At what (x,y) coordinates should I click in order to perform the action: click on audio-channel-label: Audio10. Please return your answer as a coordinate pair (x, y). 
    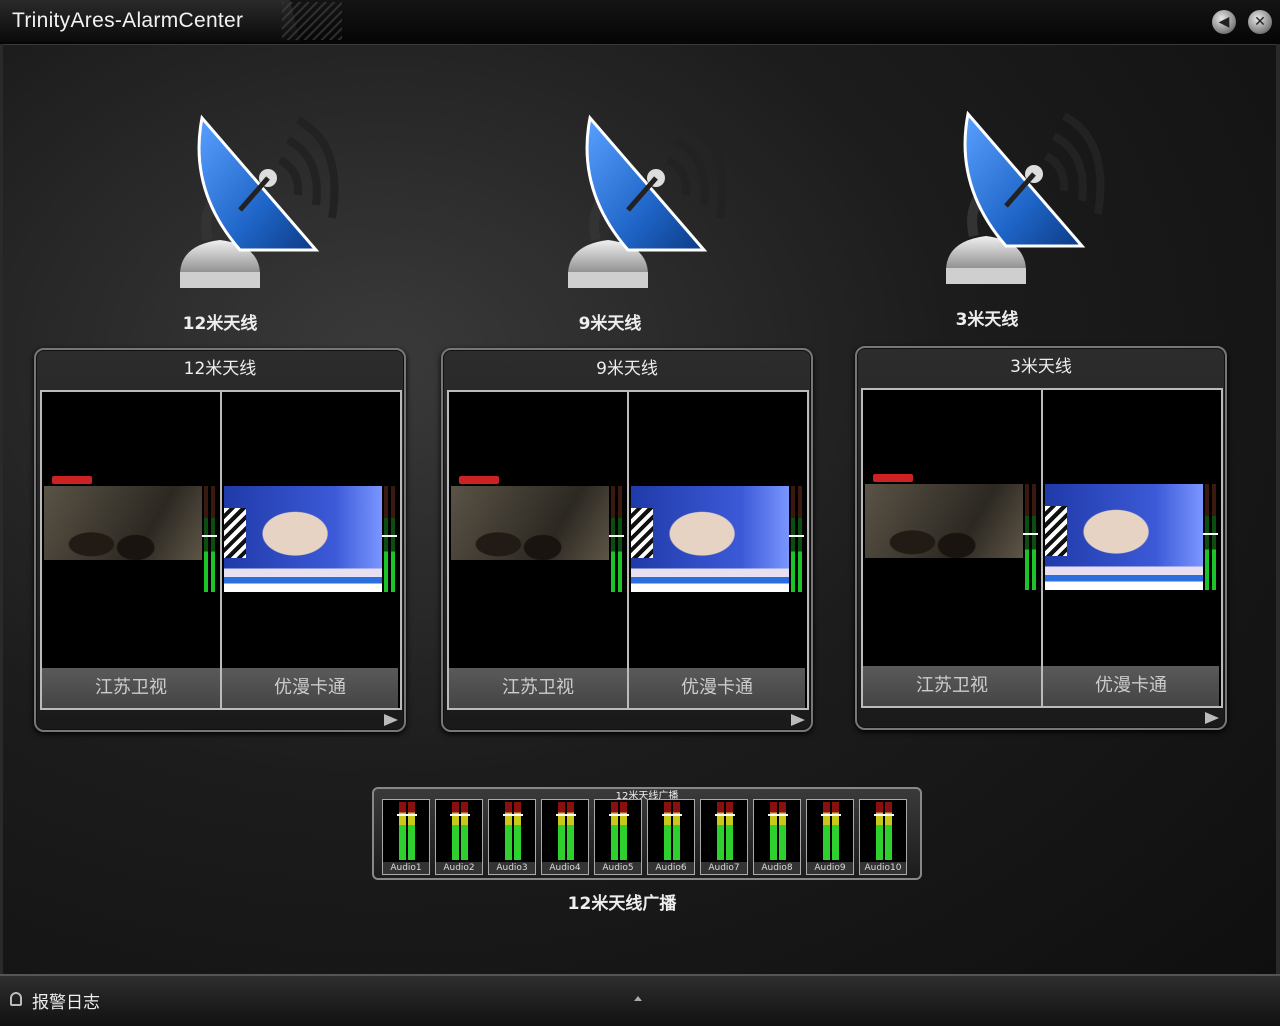
    Looking at the image, I should click on (883, 868).